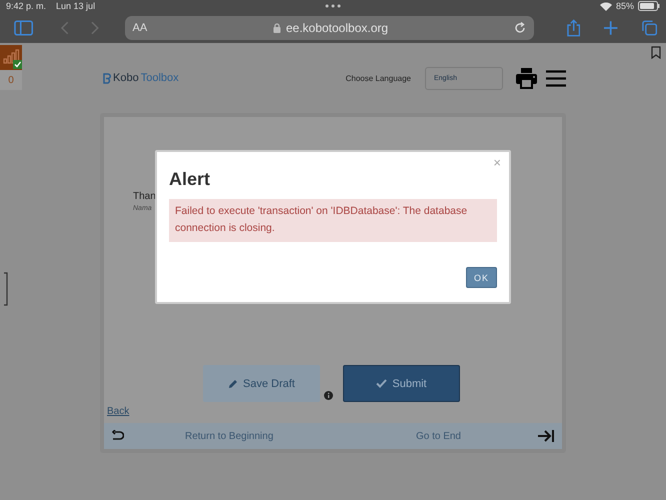 This screenshot has width=666, height=500. Describe the element at coordinates (546, 436) in the screenshot. I see `go-to-end-icon` at that location.